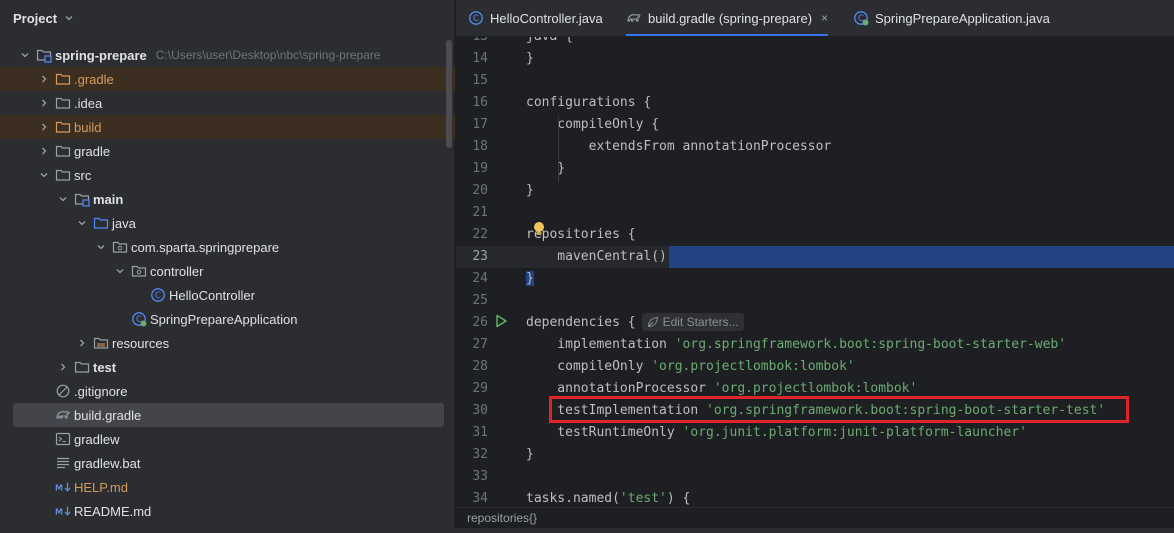  Describe the element at coordinates (449, 94) in the screenshot. I see `tree-scrollbar` at that location.